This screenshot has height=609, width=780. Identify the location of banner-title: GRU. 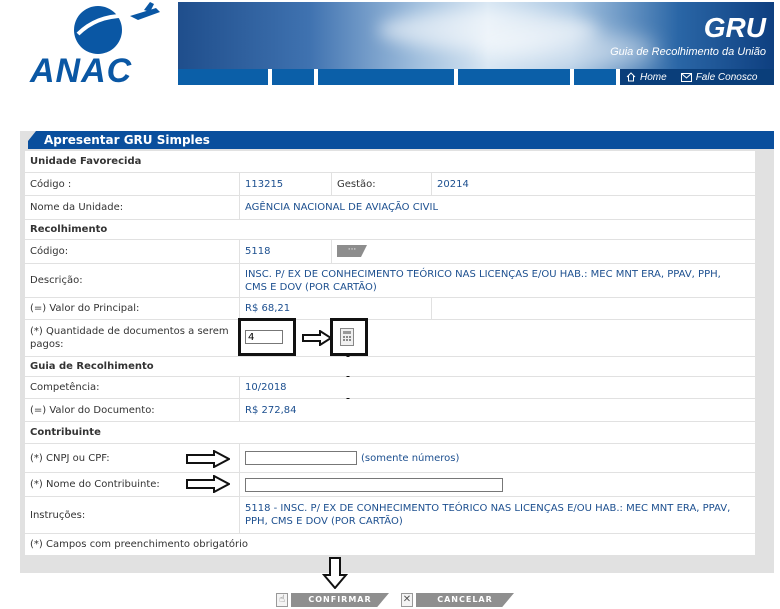
(734, 27).